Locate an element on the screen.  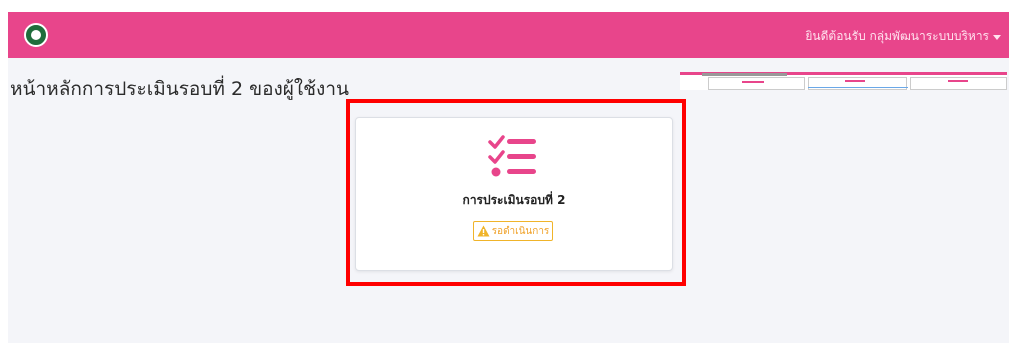
caret-down-icon is located at coordinates (997, 37).